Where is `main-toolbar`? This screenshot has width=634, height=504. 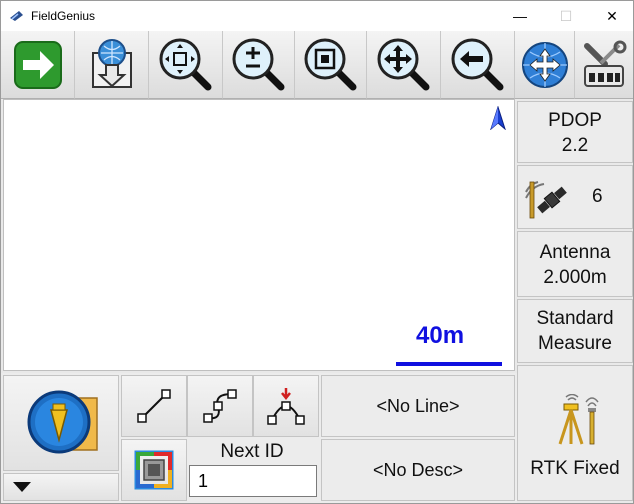
main-toolbar is located at coordinates (317, 65).